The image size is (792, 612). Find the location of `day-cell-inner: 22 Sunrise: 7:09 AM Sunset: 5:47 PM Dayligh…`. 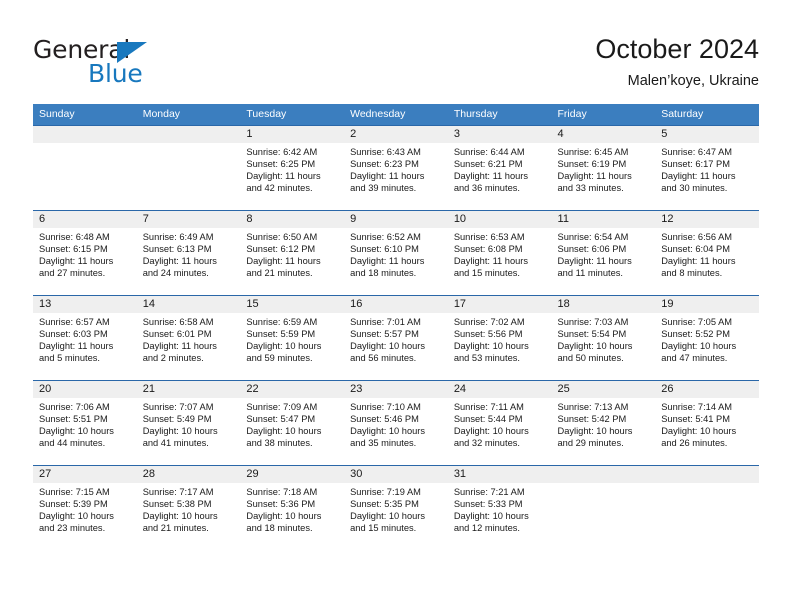

day-cell-inner: 22 Sunrise: 7:09 AM Sunset: 5:47 PM Dayligh… is located at coordinates (292, 423).